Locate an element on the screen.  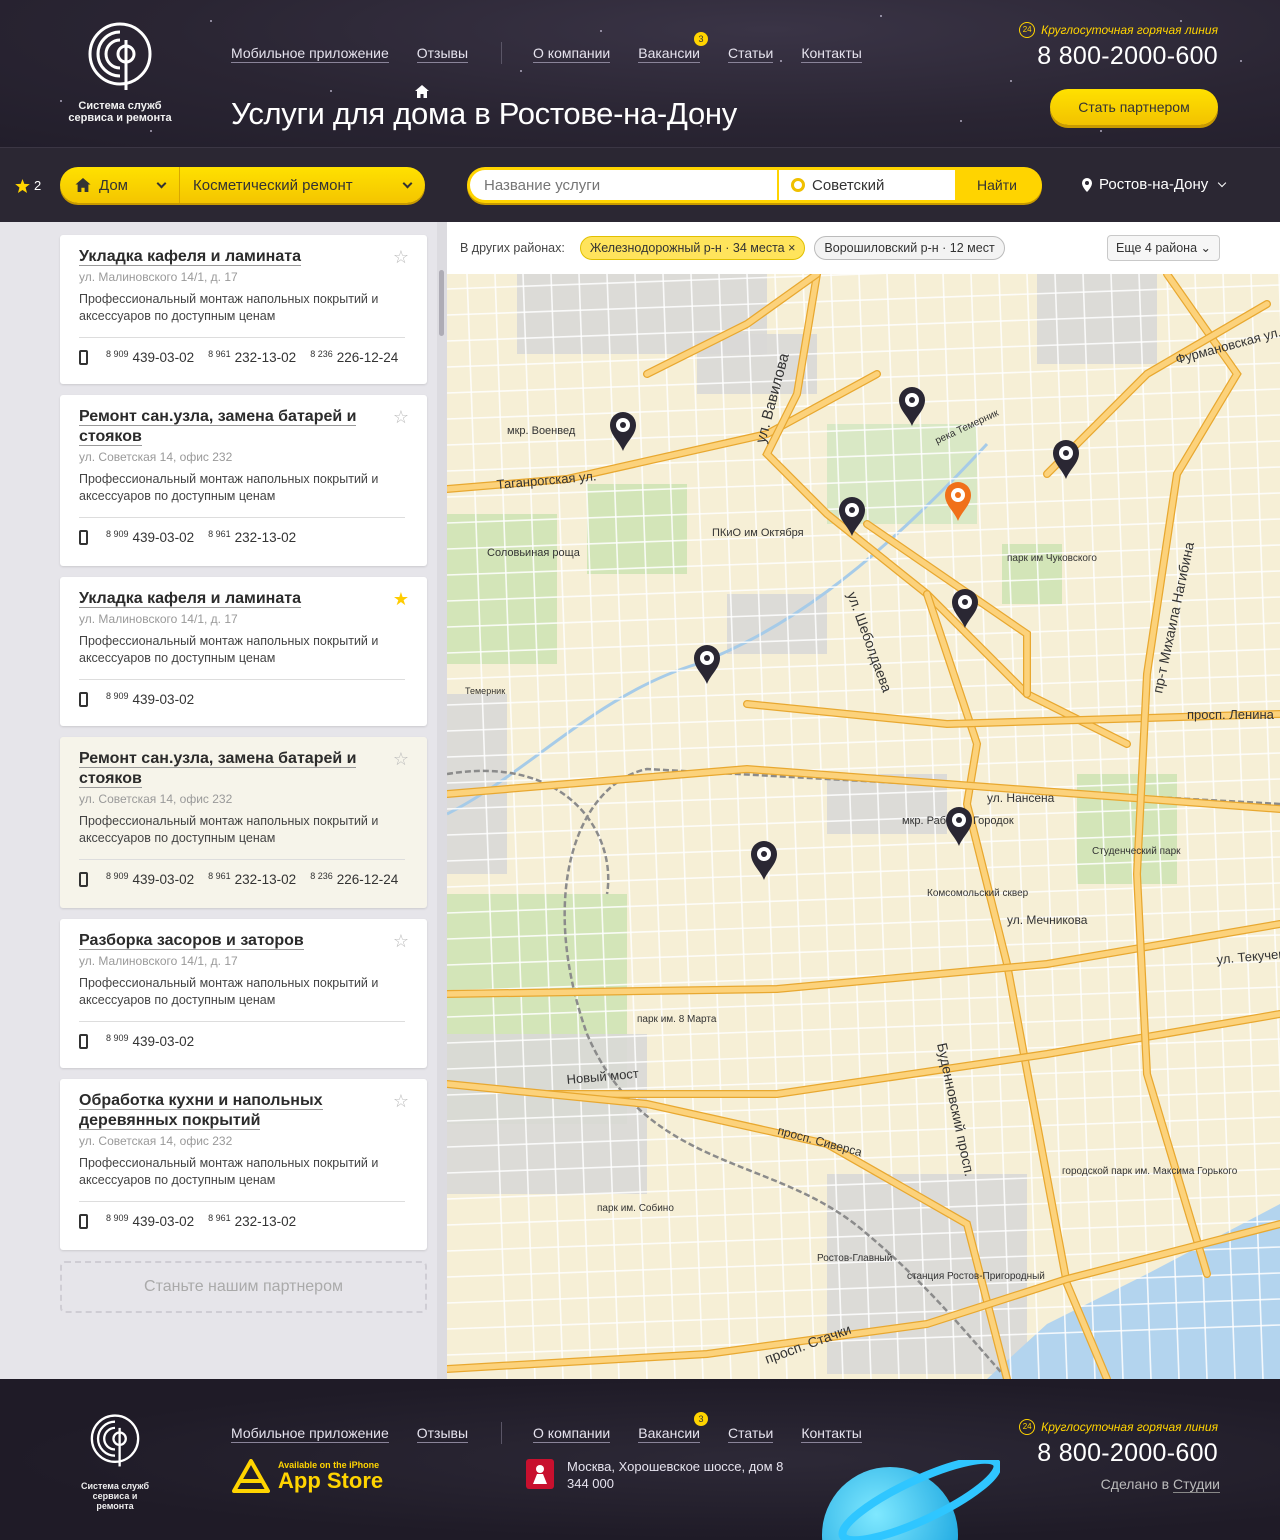
map-label: Соловьиная роща is located at coordinates (534, 553).